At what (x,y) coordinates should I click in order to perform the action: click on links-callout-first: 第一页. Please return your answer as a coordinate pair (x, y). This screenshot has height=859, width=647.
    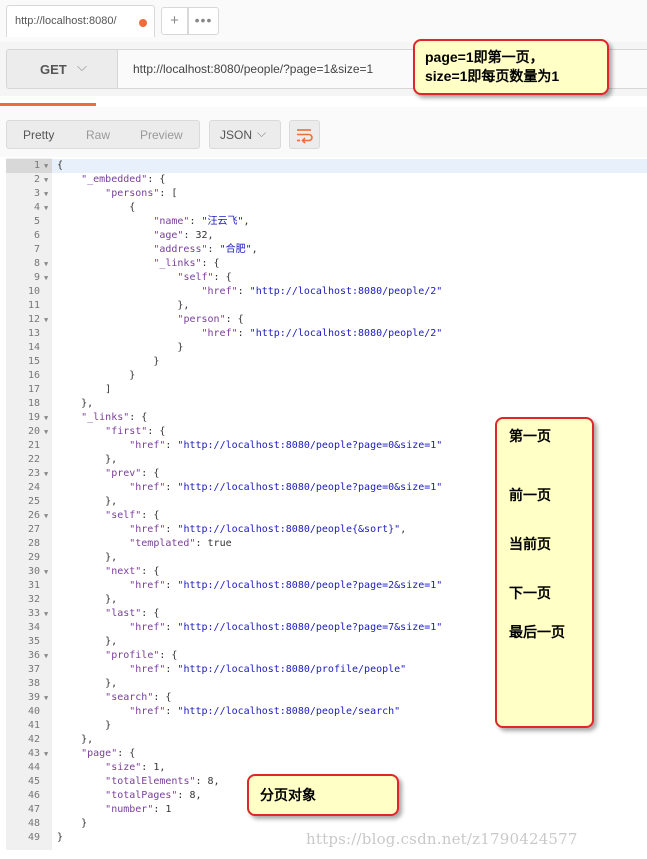
    Looking at the image, I should click on (530, 436).